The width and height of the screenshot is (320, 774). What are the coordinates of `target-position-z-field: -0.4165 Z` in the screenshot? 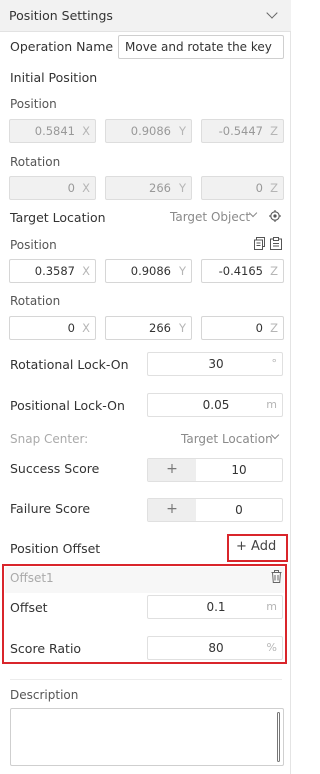 It's located at (242, 271).